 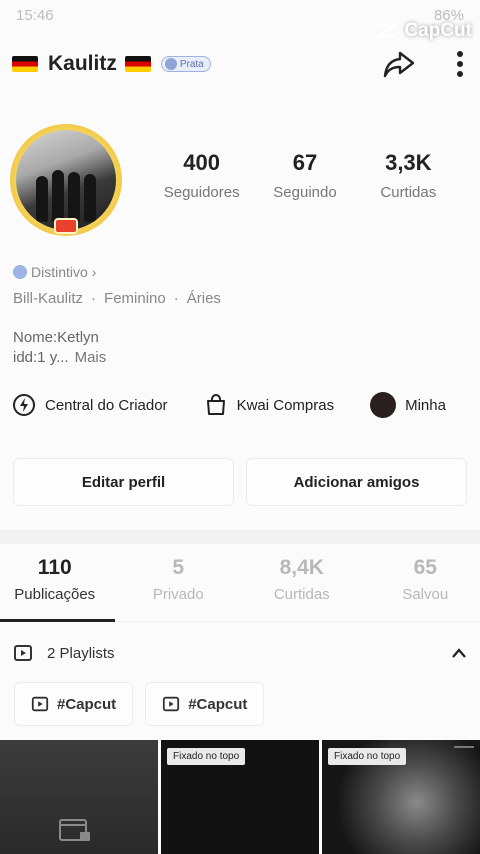 I want to click on status-time: 15:46, so click(x=35, y=15).